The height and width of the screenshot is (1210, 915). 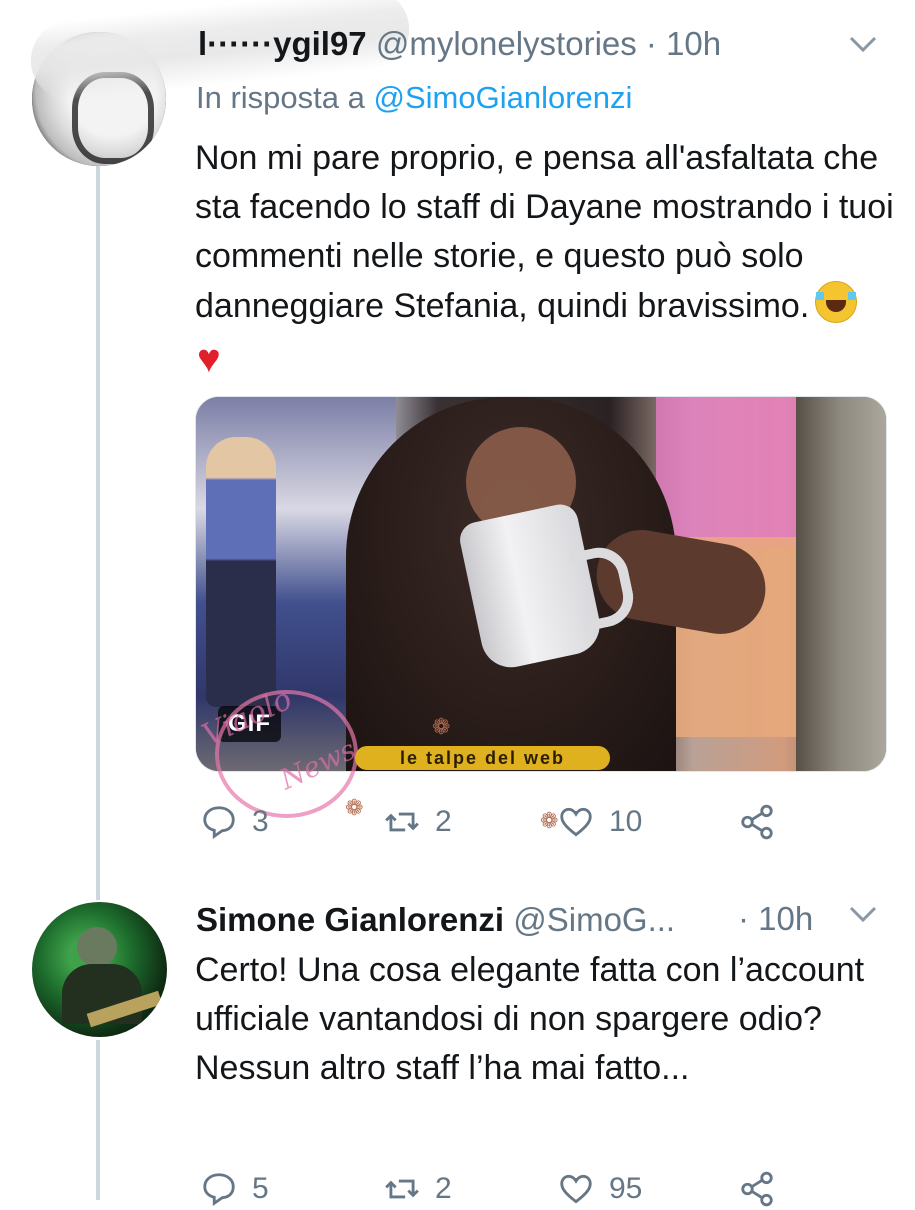 I want to click on thread-connector, so click(x=98, y=530).